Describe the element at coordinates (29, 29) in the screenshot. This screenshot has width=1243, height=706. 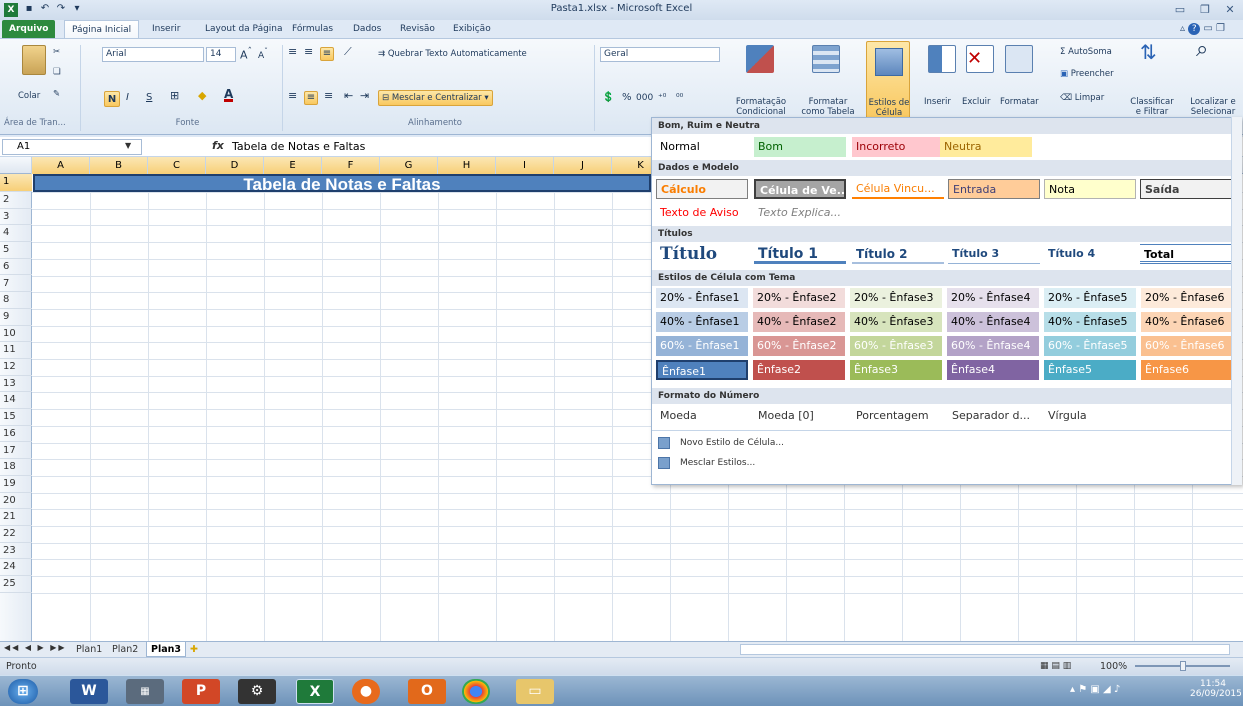
I see `tab-file: Arquivo` at that location.